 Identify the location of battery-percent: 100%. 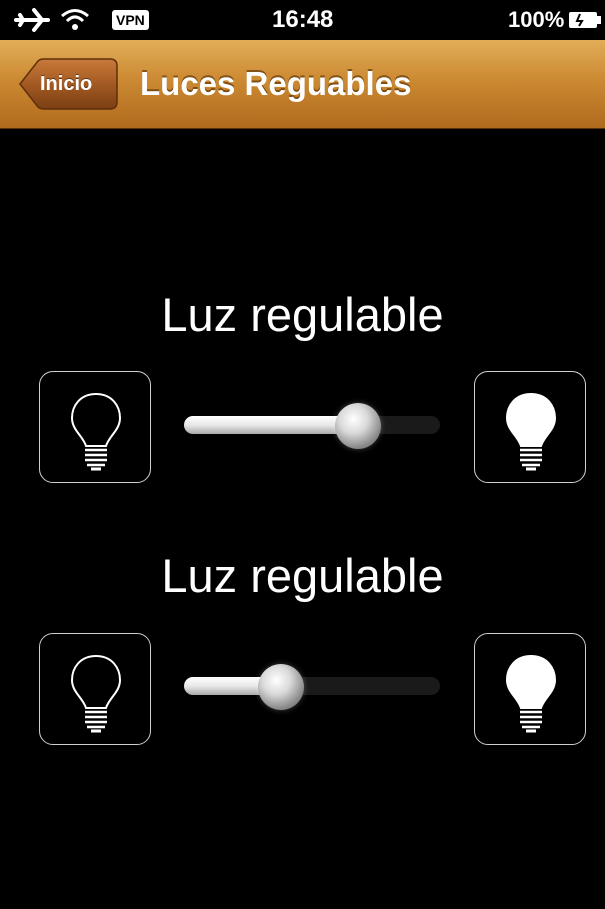
(536, 19).